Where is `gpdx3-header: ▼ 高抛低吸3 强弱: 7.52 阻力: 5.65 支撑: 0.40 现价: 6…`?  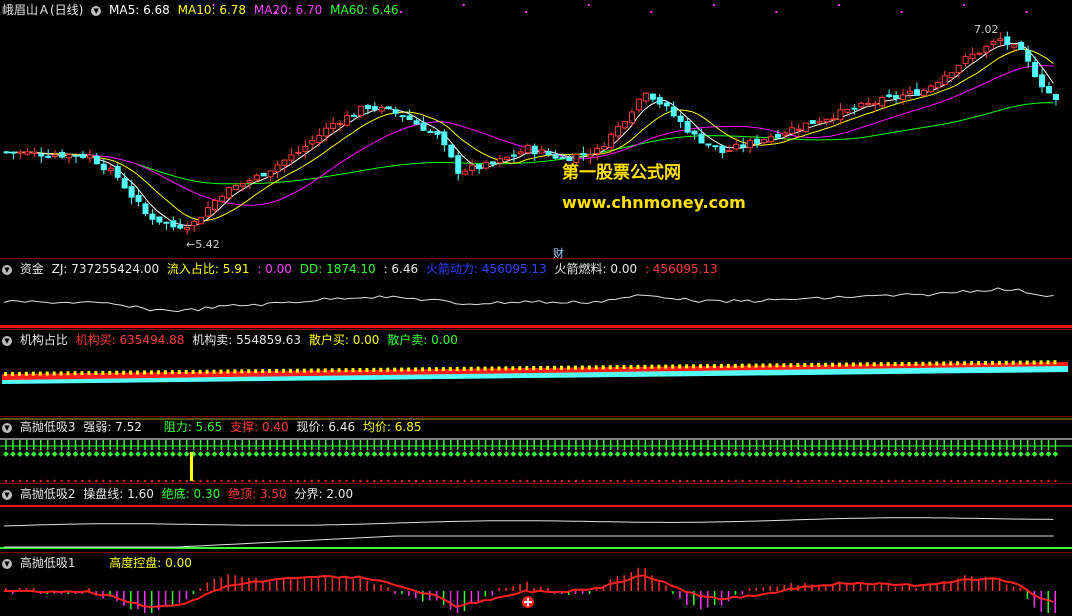 gpdx3-header: ▼ 高抛低吸3 强弱: 7.52 阻力: 5.65 支撑: 0.40 现价: 6… is located at coordinates (214, 427).